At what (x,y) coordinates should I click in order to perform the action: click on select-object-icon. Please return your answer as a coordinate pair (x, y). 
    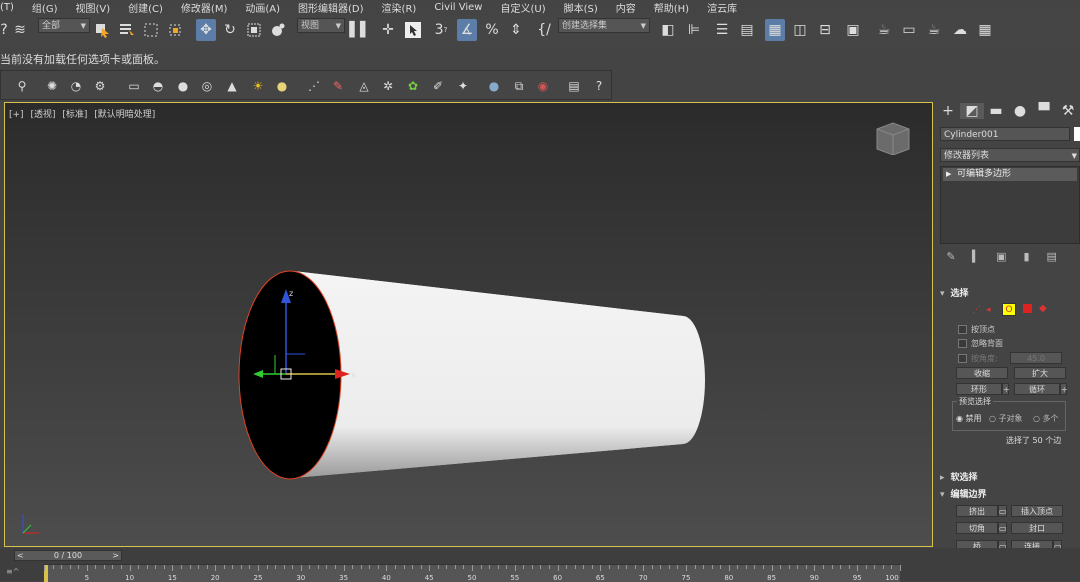
    Looking at the image, I should click on (102, 30).